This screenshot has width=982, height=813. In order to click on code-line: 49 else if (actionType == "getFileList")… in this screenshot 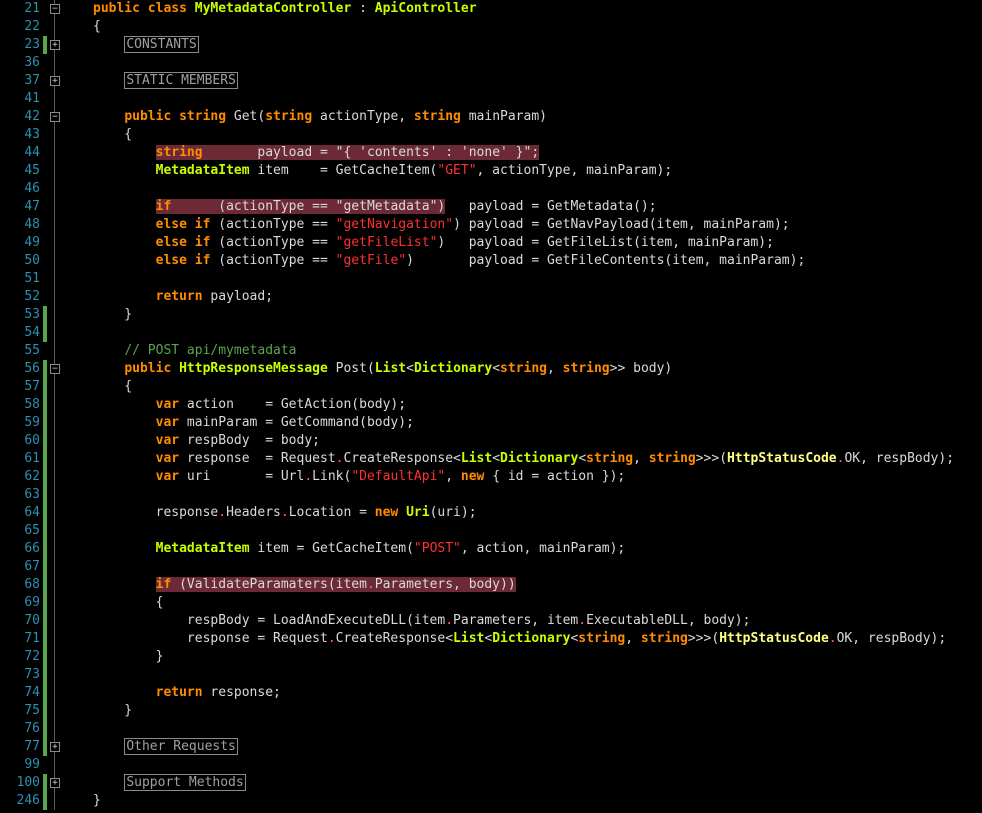, I will do `click(491, 243)`.